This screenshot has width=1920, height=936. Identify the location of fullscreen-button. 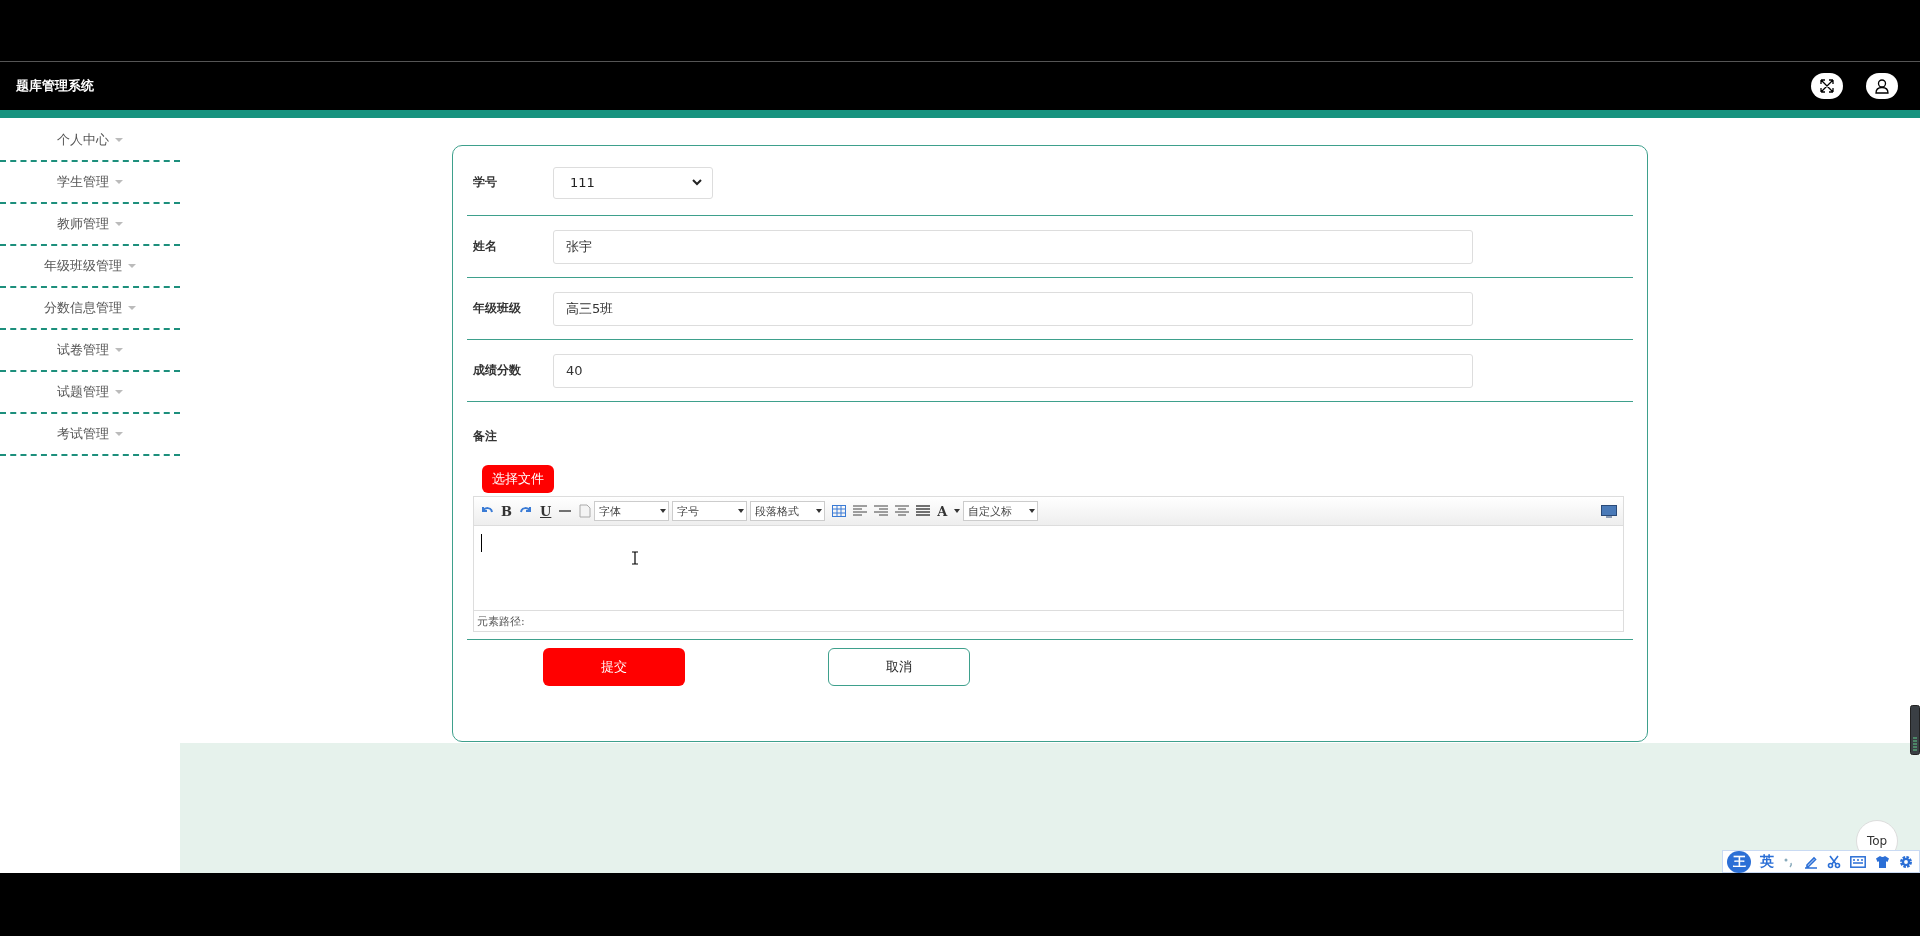
(1827, 86).